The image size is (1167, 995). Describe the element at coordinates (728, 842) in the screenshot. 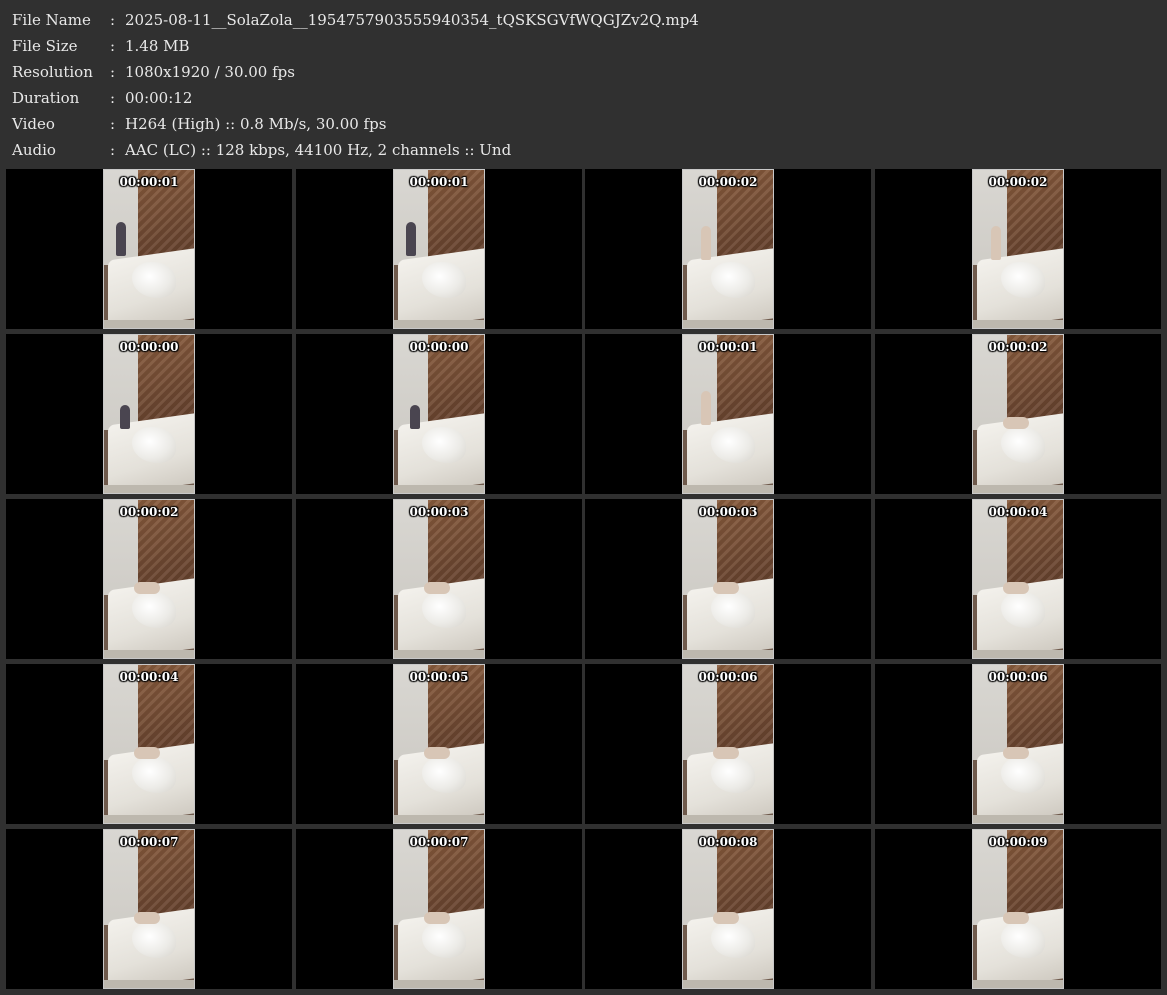

I see `frame-timestamp: 00:00:08` at that location.